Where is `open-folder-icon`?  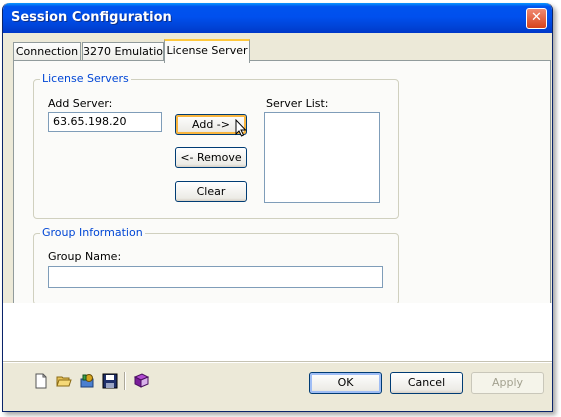 open-folder-icon is located at coordinates (64, 381).